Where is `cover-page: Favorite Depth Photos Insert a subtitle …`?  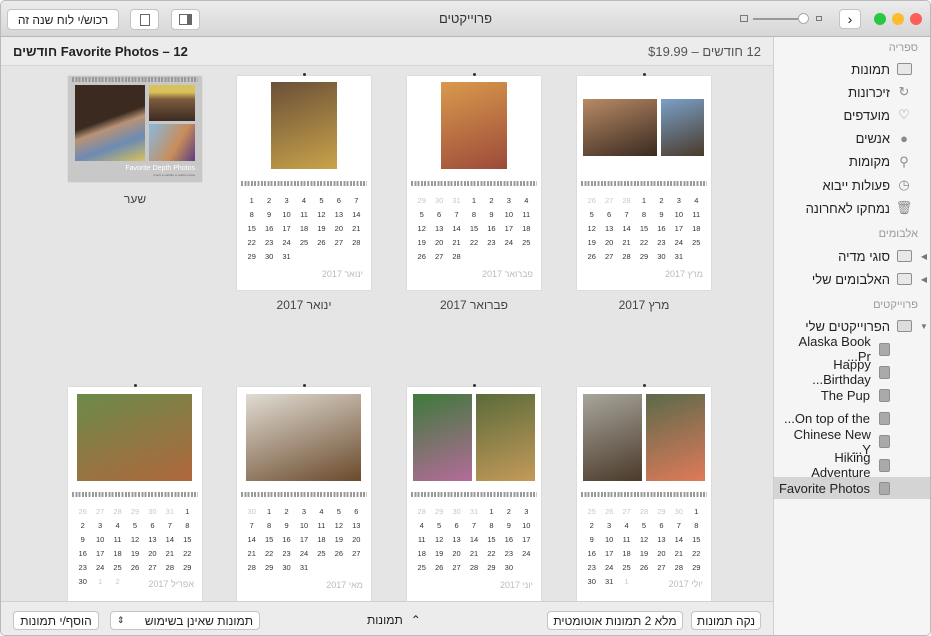
cover-page: Favorite Depth Photos Insert a subtitle … is located at coordinates (135, 129).